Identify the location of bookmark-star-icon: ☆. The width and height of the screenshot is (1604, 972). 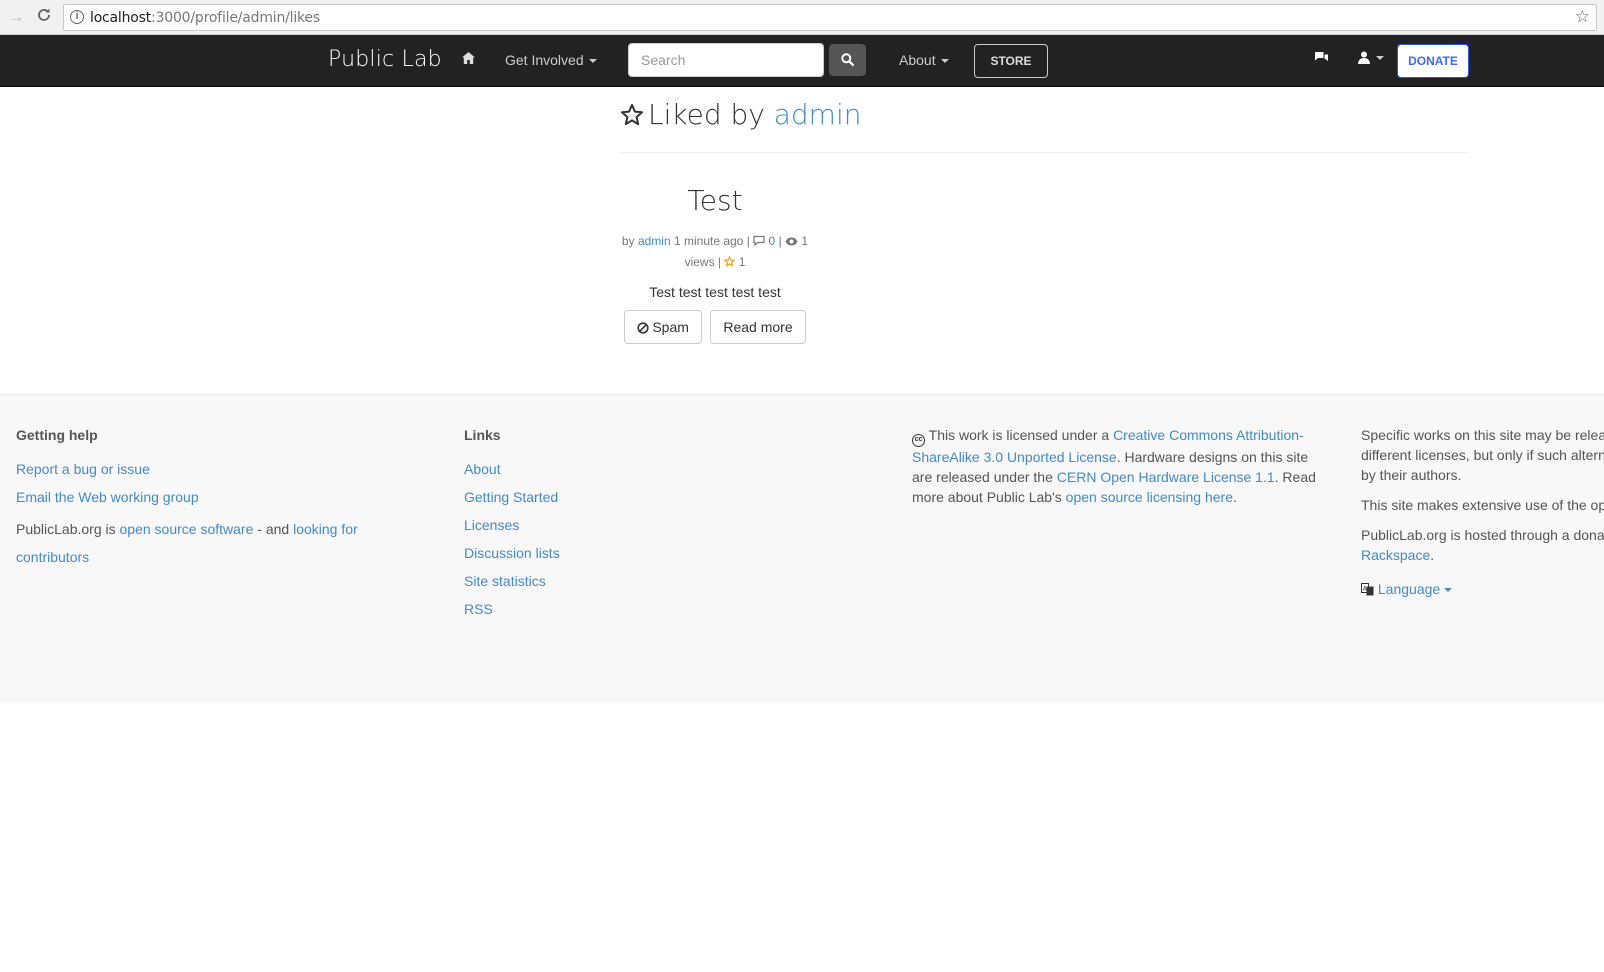
(1582, 17).